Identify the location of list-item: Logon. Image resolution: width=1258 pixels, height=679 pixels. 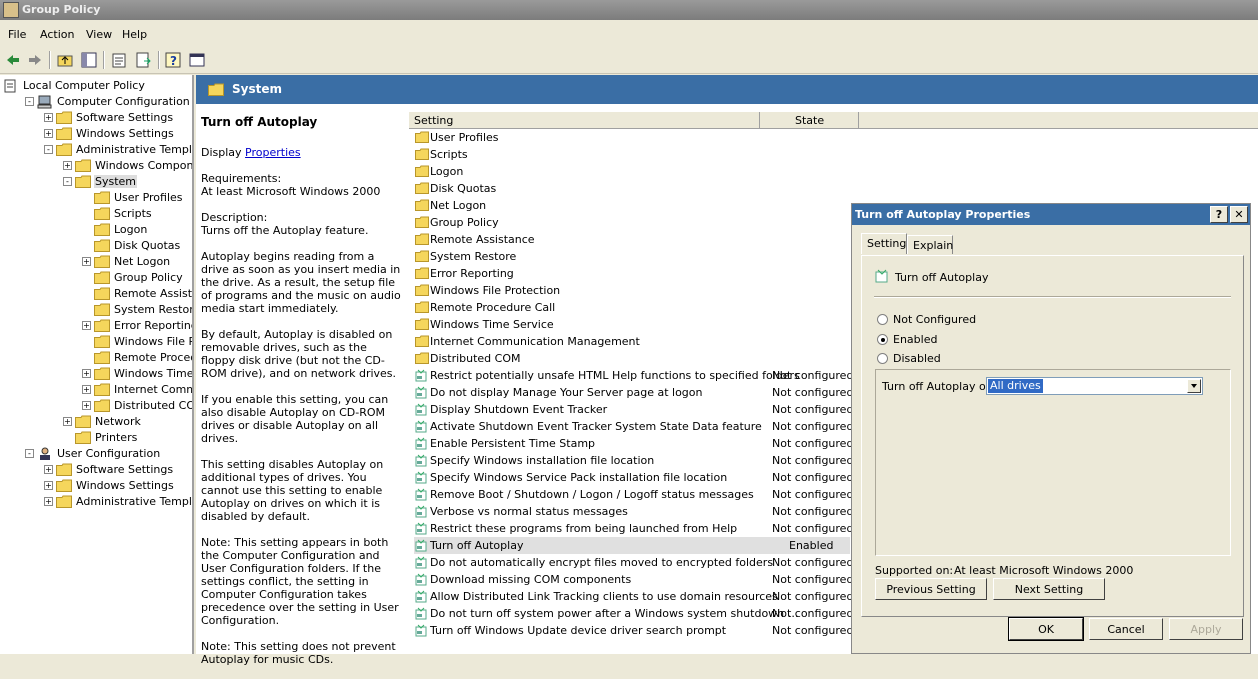
(632, 171).